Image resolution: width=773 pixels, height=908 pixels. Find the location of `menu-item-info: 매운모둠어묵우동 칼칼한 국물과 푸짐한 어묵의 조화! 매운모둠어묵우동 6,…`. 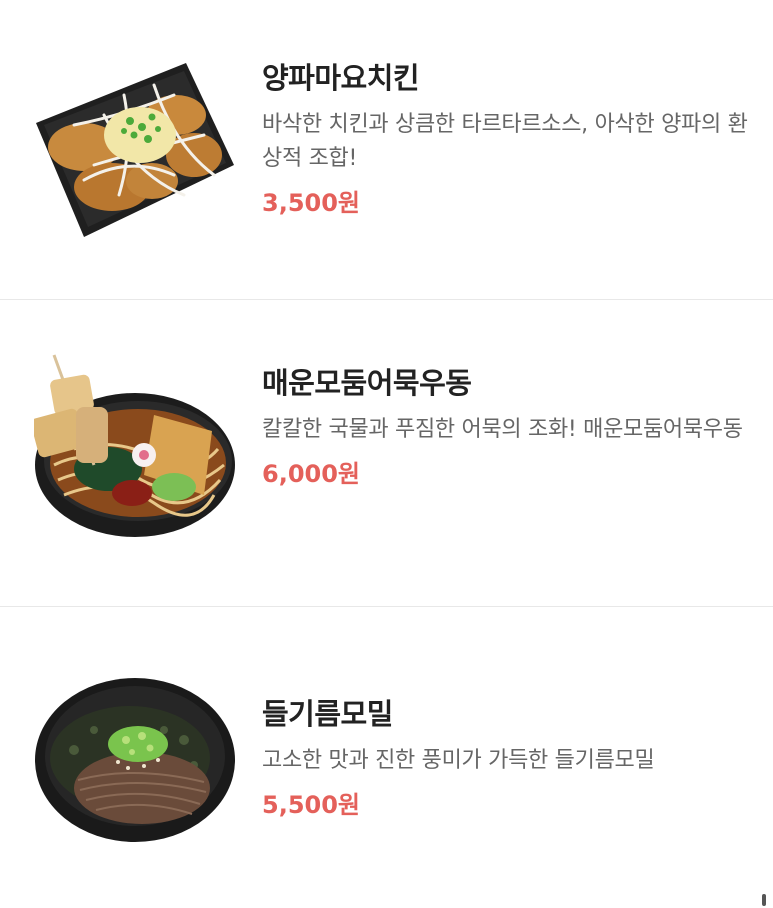

menu-item-info: 매운모둠어묵우동 칼칼한 국물과 푸짐한 어묵의 조화! 매운모둠어묵우동 6,… is located at coordinates (507, 427).